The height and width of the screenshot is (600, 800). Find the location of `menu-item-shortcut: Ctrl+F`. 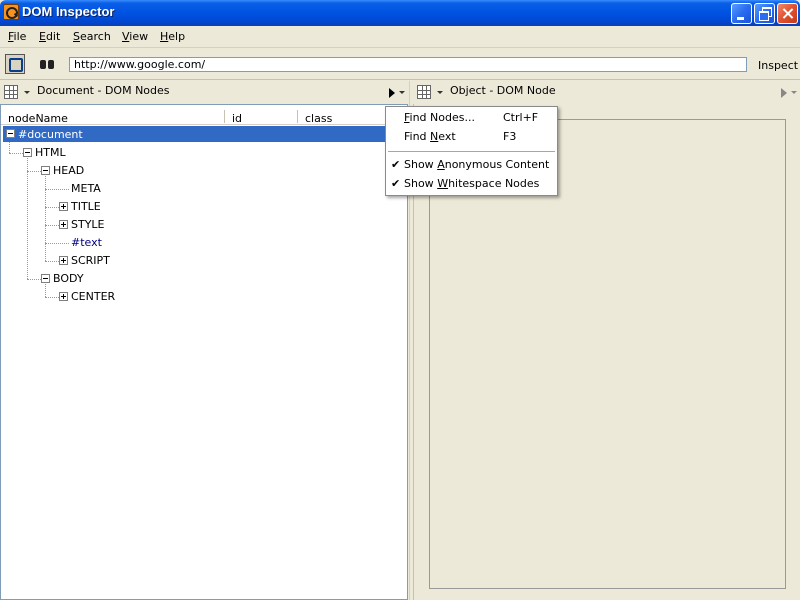

menu-item-shortcut: Ctrl+F is located at coordinates (521, 117).